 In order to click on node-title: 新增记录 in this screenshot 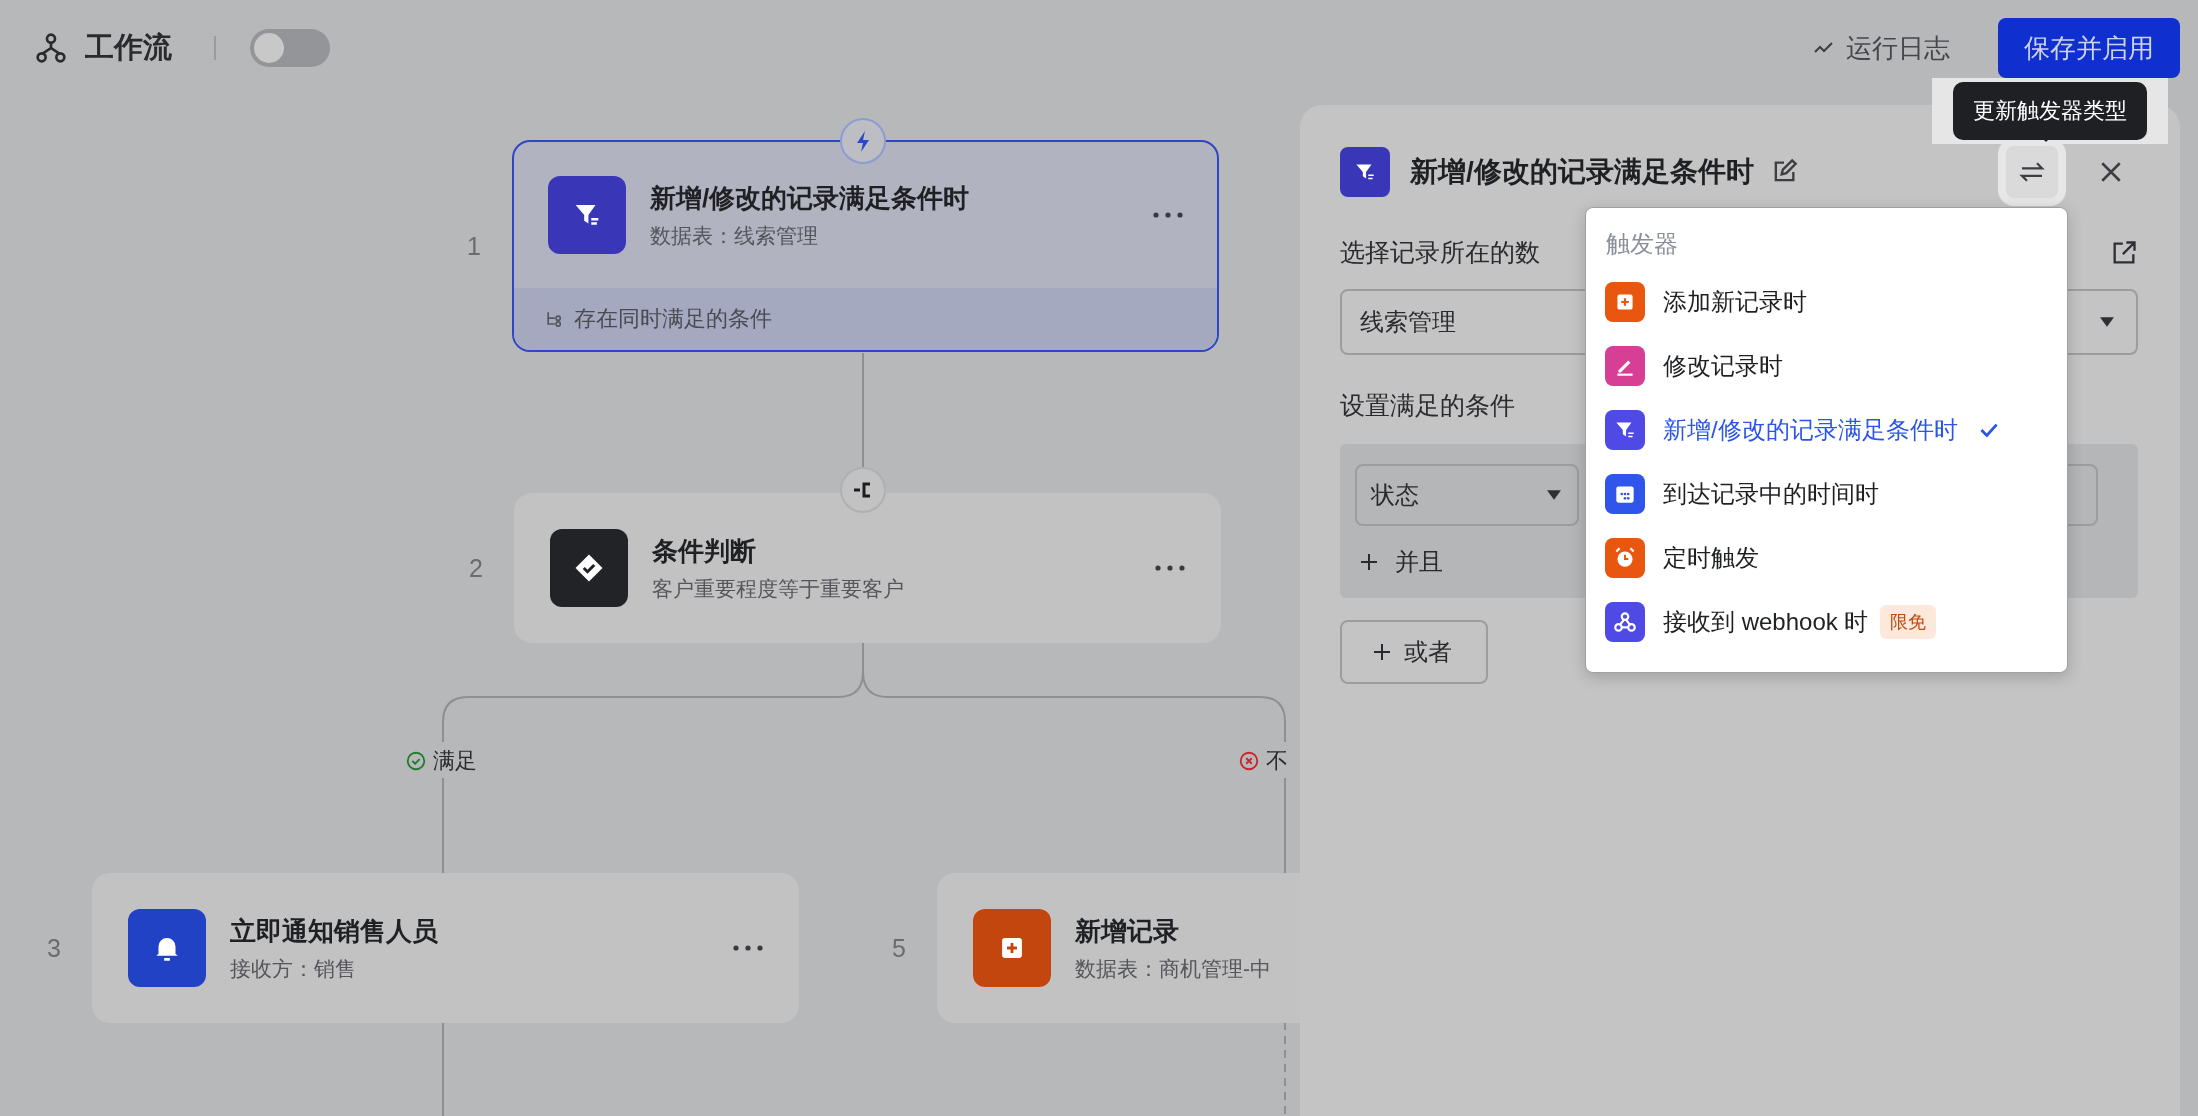, I will do `click(1127, 931)`.